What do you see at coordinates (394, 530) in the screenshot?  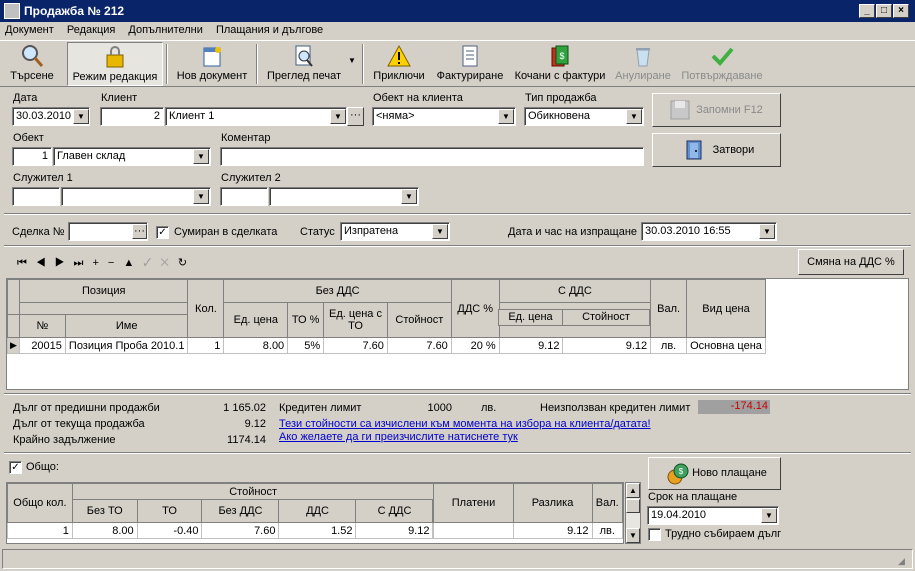 I see `cell-totals-with-vat: 9.12` at bounding box center [394, 530].